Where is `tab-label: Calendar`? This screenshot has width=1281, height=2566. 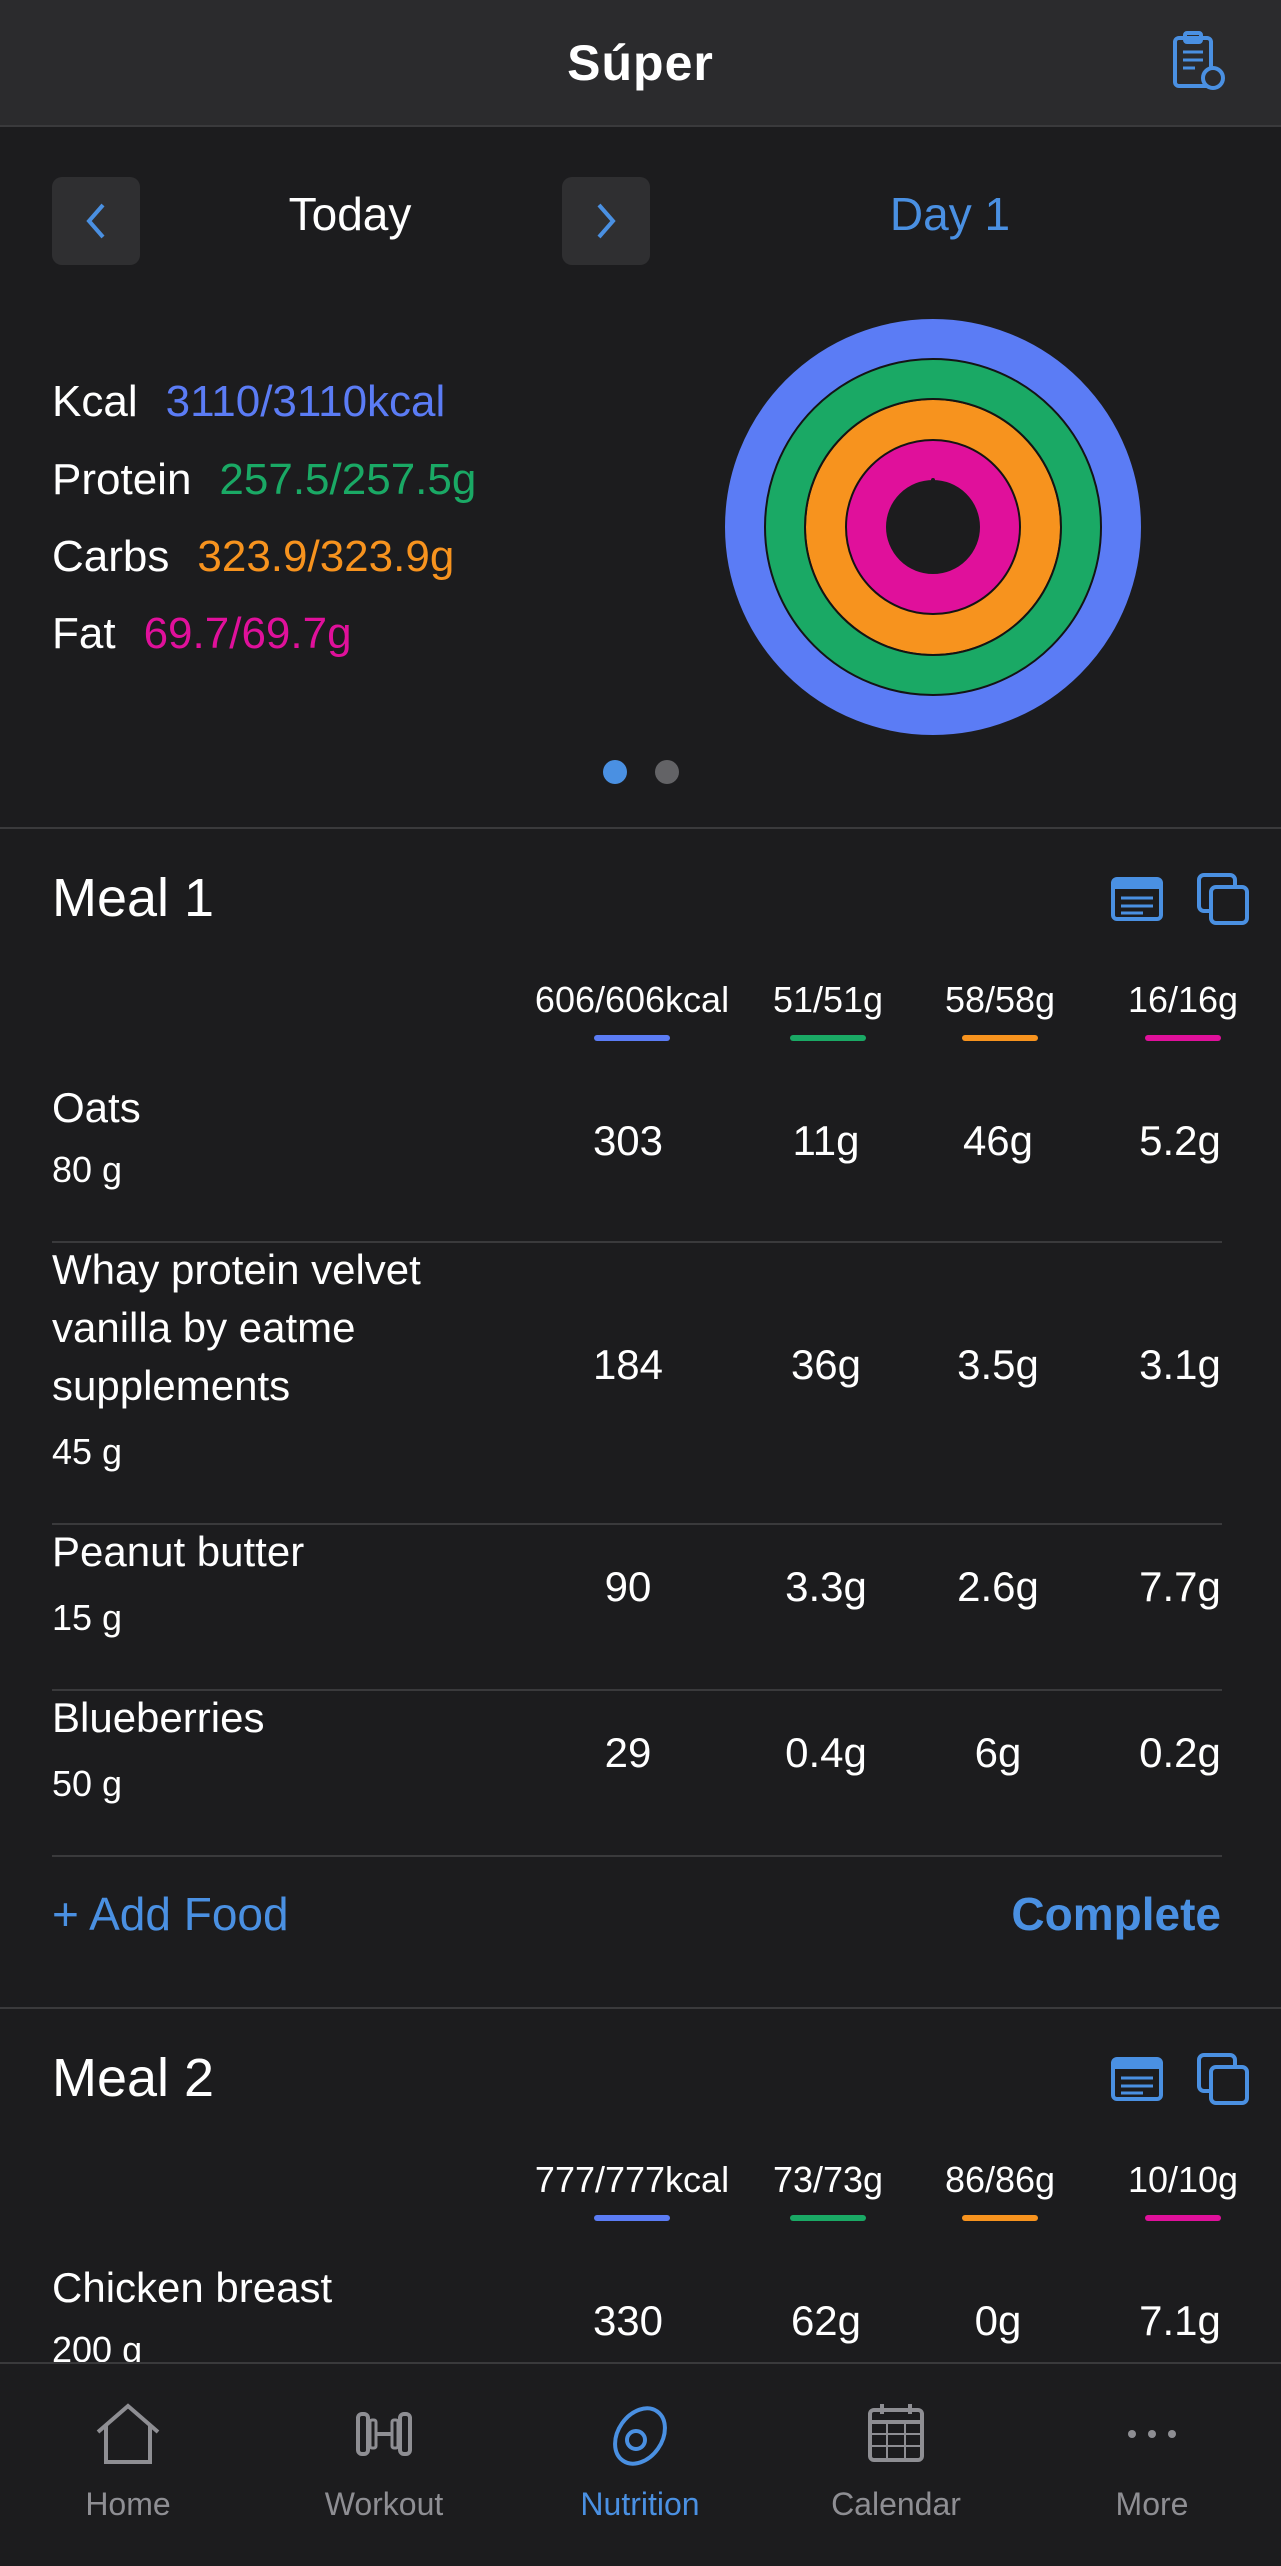 tab-label: Calendar is located at coordinates (896, 2504).